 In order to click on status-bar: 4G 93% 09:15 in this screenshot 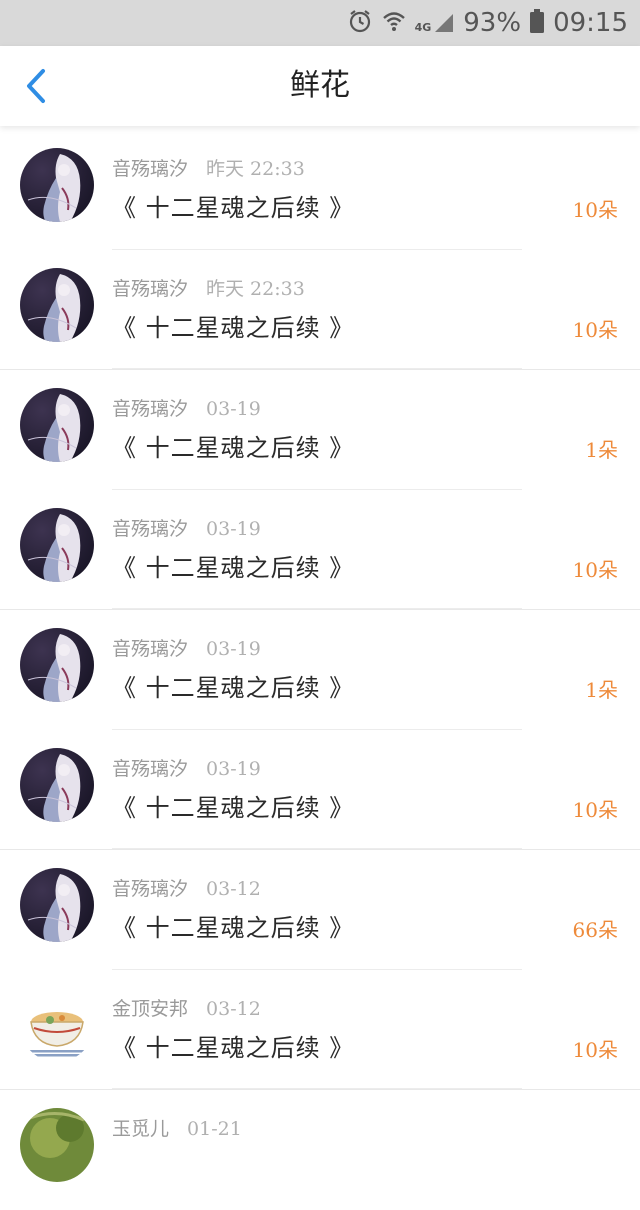, I will do `click(320, 23)`.